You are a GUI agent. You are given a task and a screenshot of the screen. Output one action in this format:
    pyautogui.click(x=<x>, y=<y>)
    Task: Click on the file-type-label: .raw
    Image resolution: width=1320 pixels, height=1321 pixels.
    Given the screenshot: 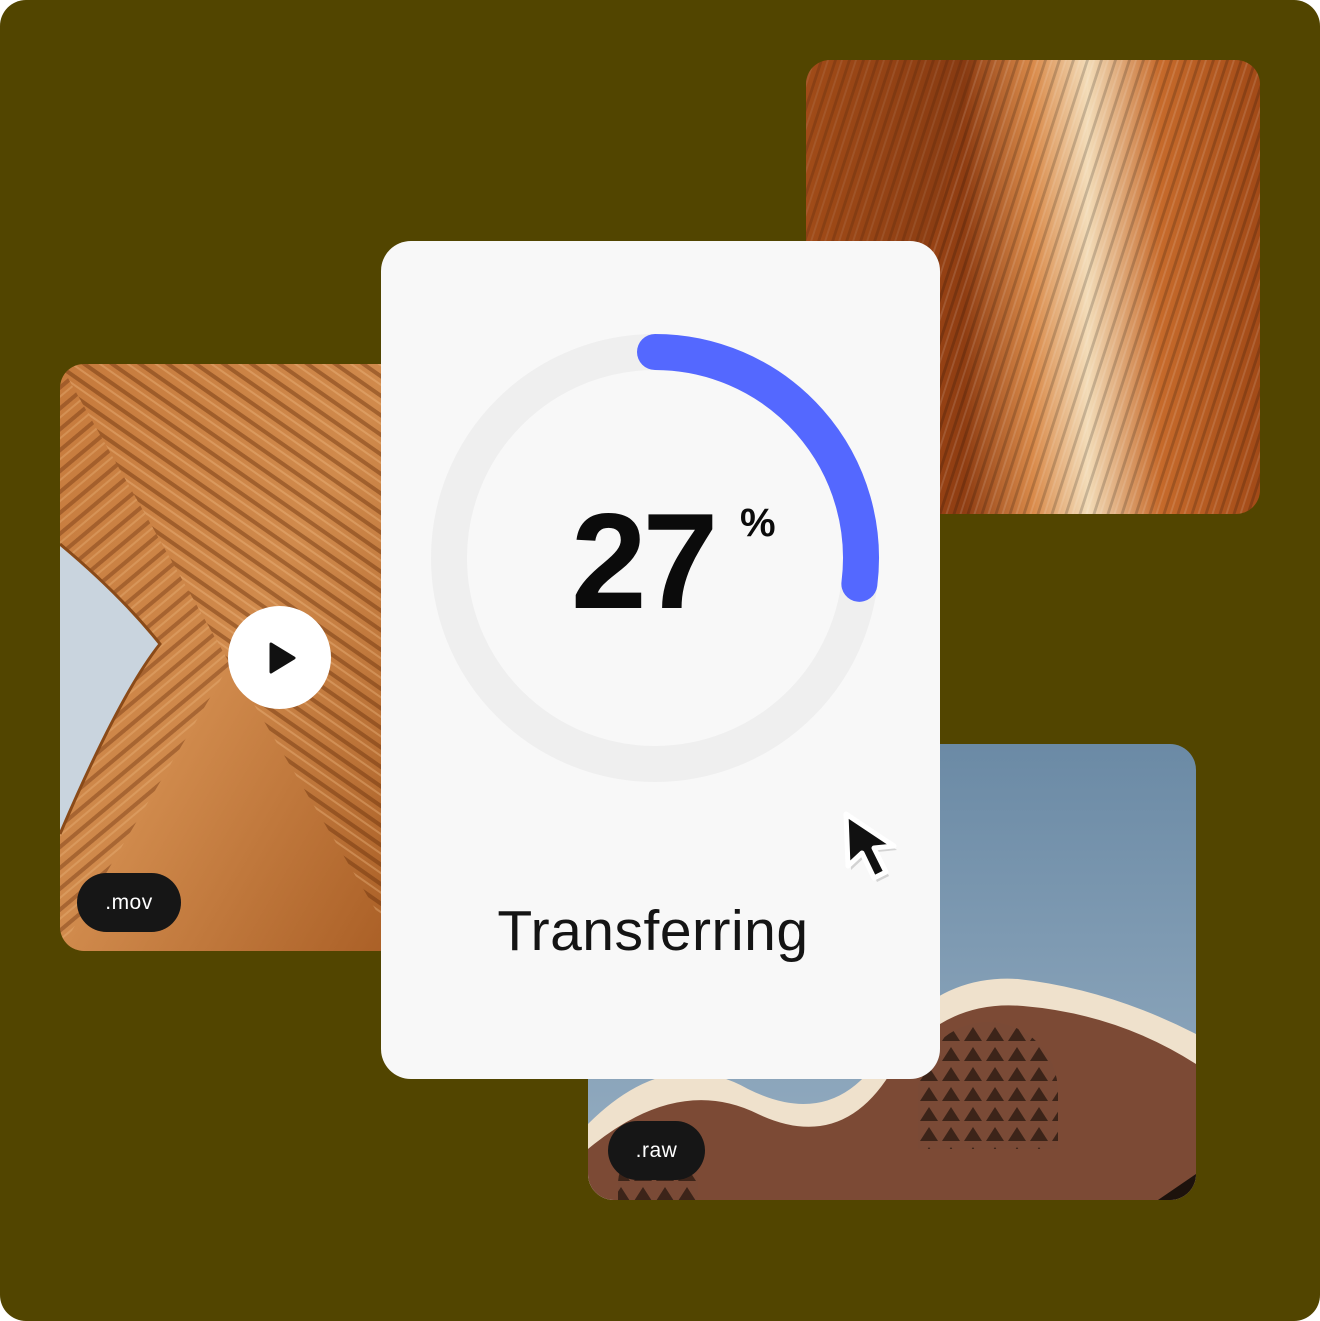 What is the action you would take?
    pyautogui.click(x=656, y=1150)
    